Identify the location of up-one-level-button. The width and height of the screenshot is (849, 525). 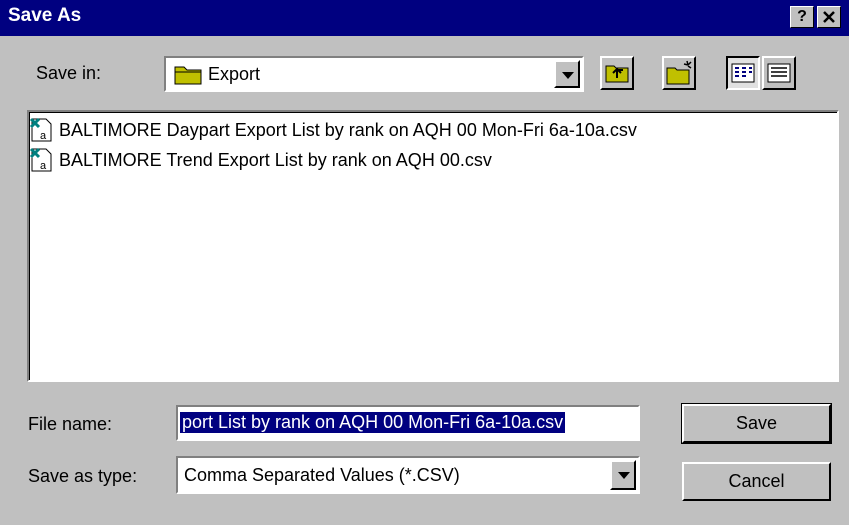
(617, 73).